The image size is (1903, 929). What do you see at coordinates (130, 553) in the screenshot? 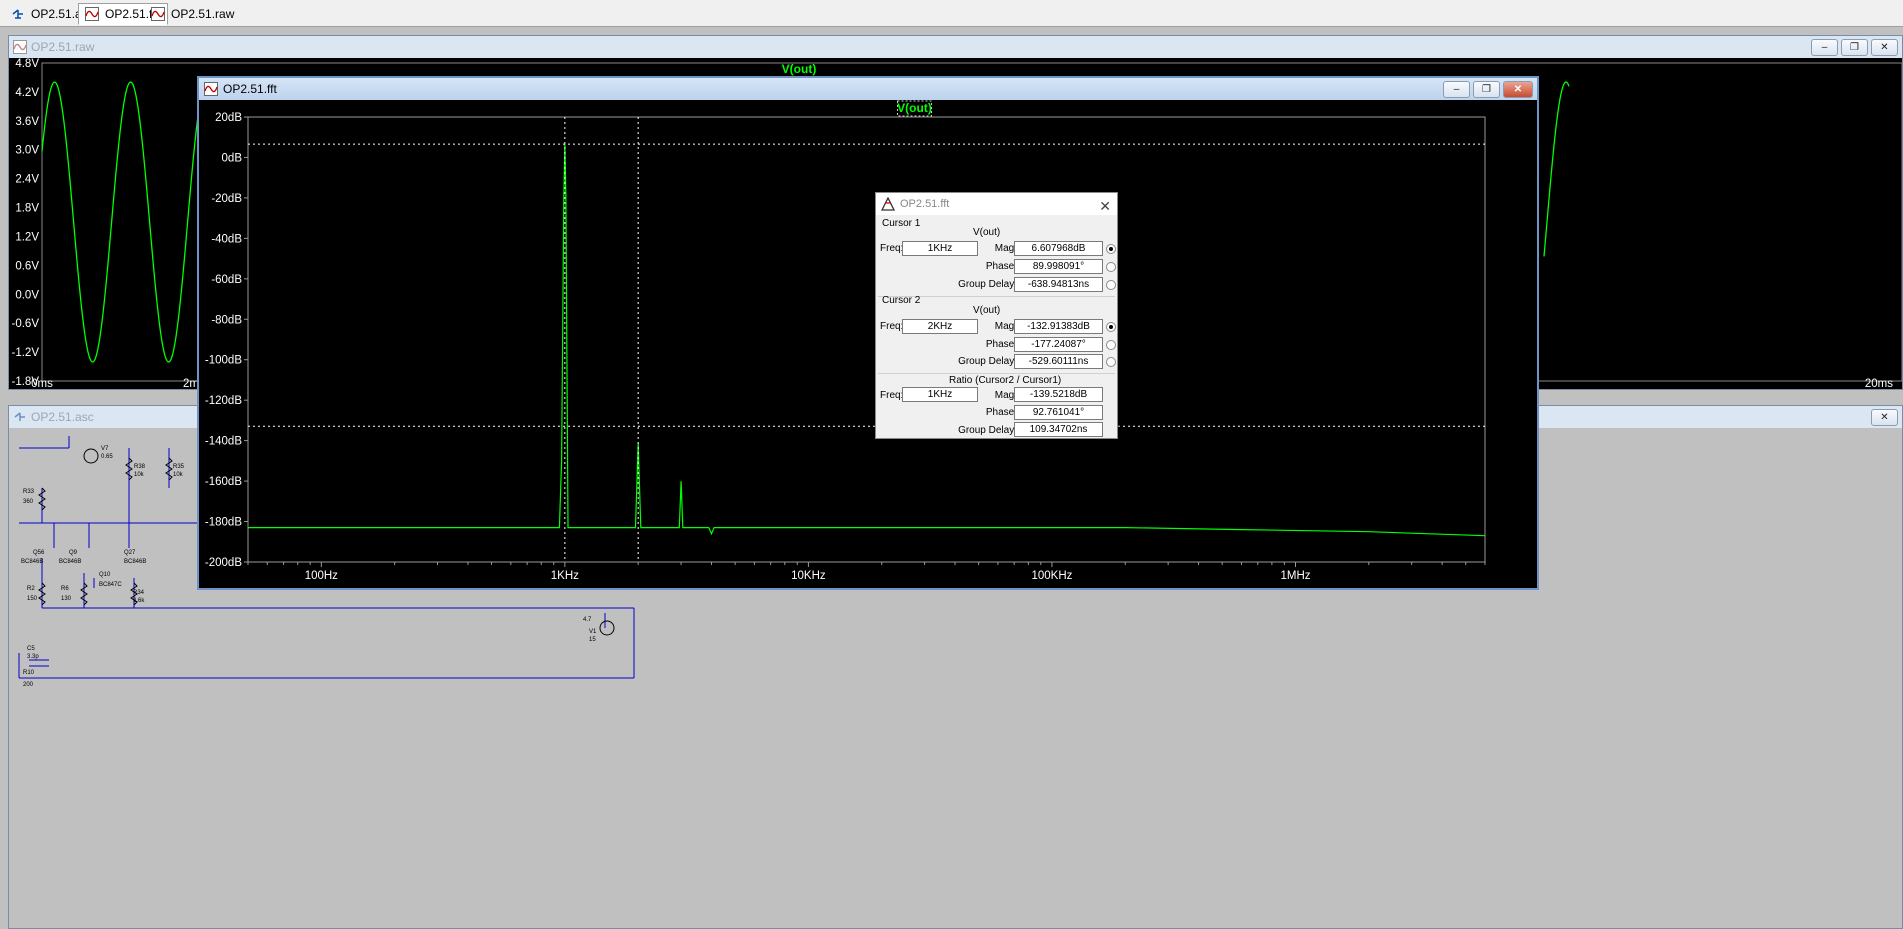
I see `component-label: Q27` at bounding box center [130, 553].